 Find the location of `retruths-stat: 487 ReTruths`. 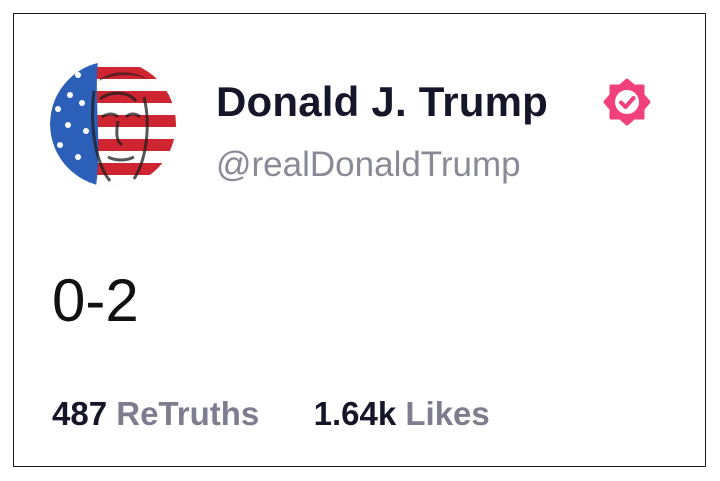

retruths-stat: 487 ReTruths is located at coordinates (160, 413).